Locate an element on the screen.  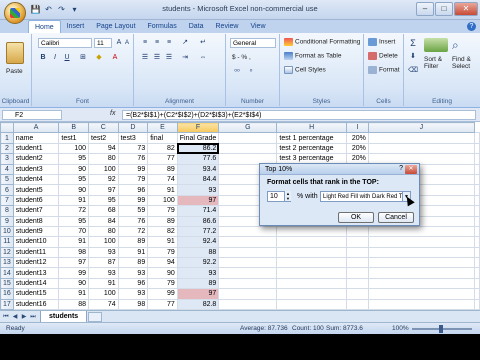
column-header-selected: F is located at coordinates (198, 128).